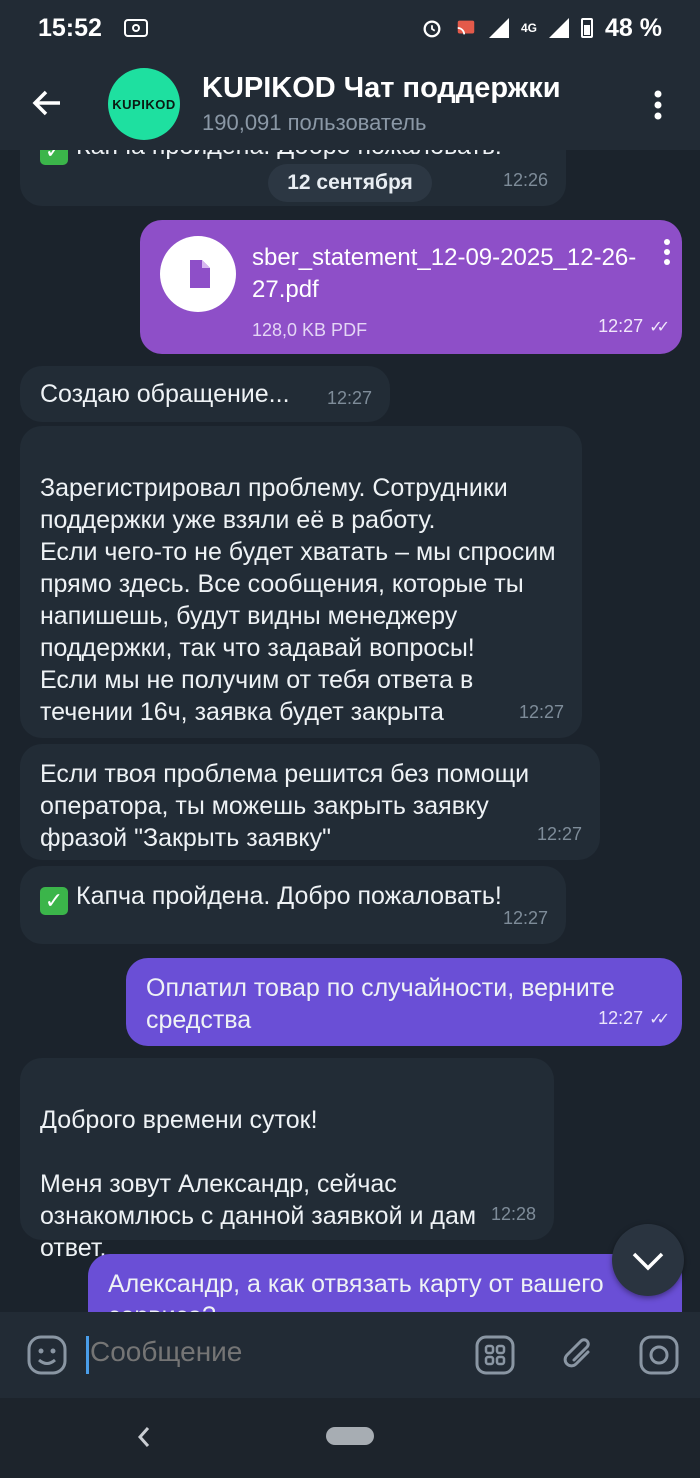 This screenshot has width=700, height=1478. Describe the element at coordinates (444, 273) in the screenshot. I see `file-name: sber_statement_12-09-2025_12-26-27.pdf` at that location.